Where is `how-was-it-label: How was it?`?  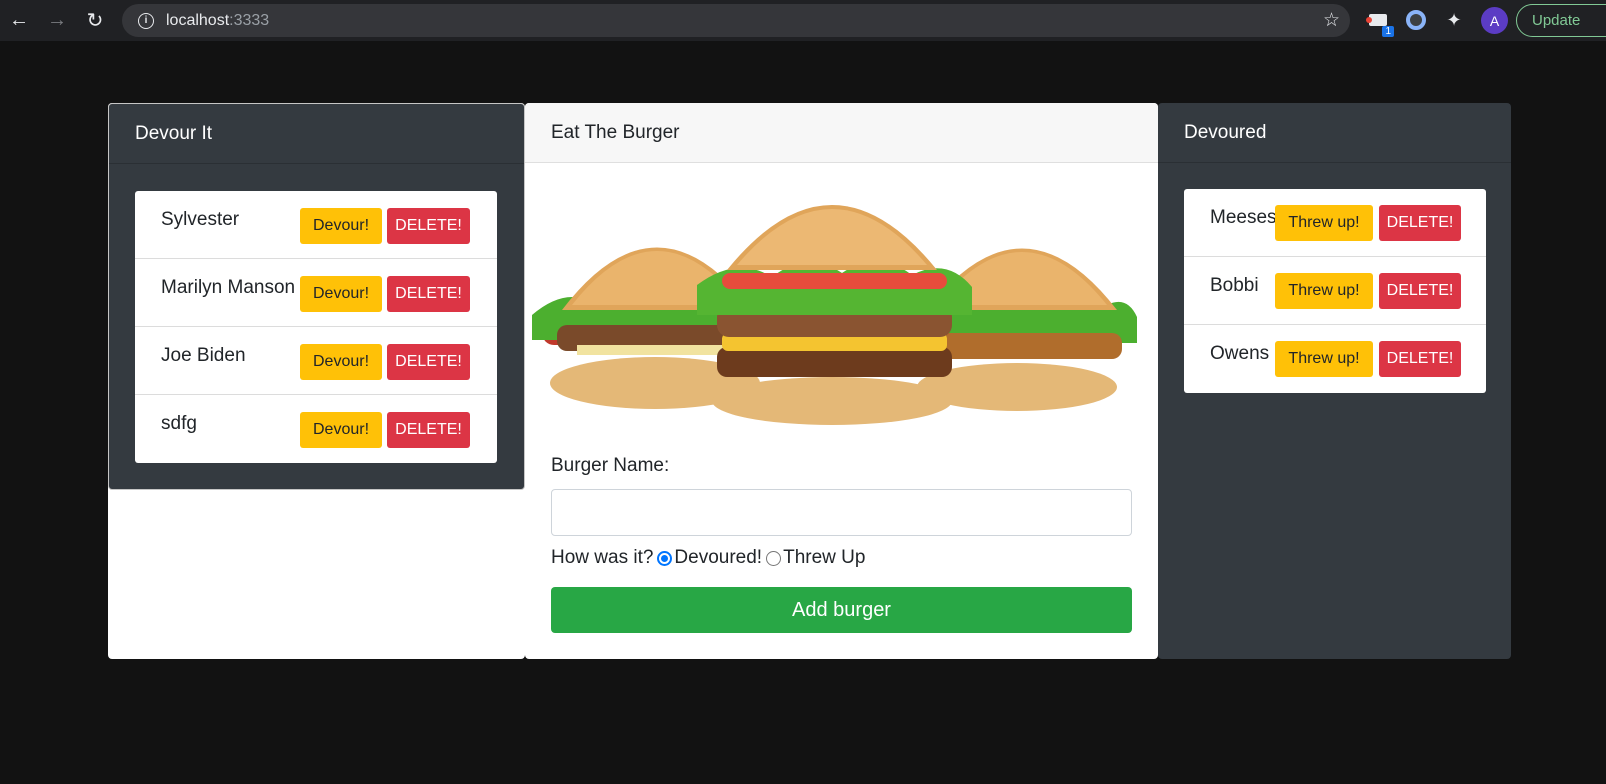 how-was-it-label: How was it? is located at coordinates (602, 557).